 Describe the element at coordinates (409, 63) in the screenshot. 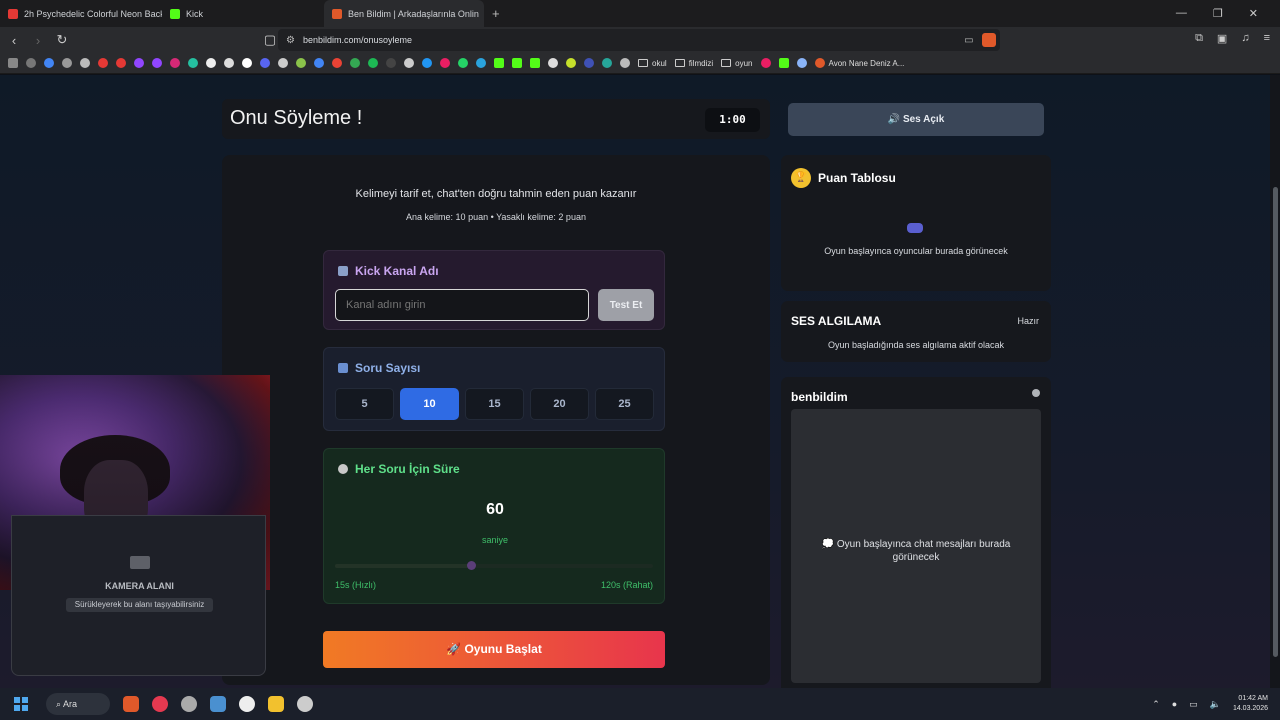

I see `github-icon` at that location.